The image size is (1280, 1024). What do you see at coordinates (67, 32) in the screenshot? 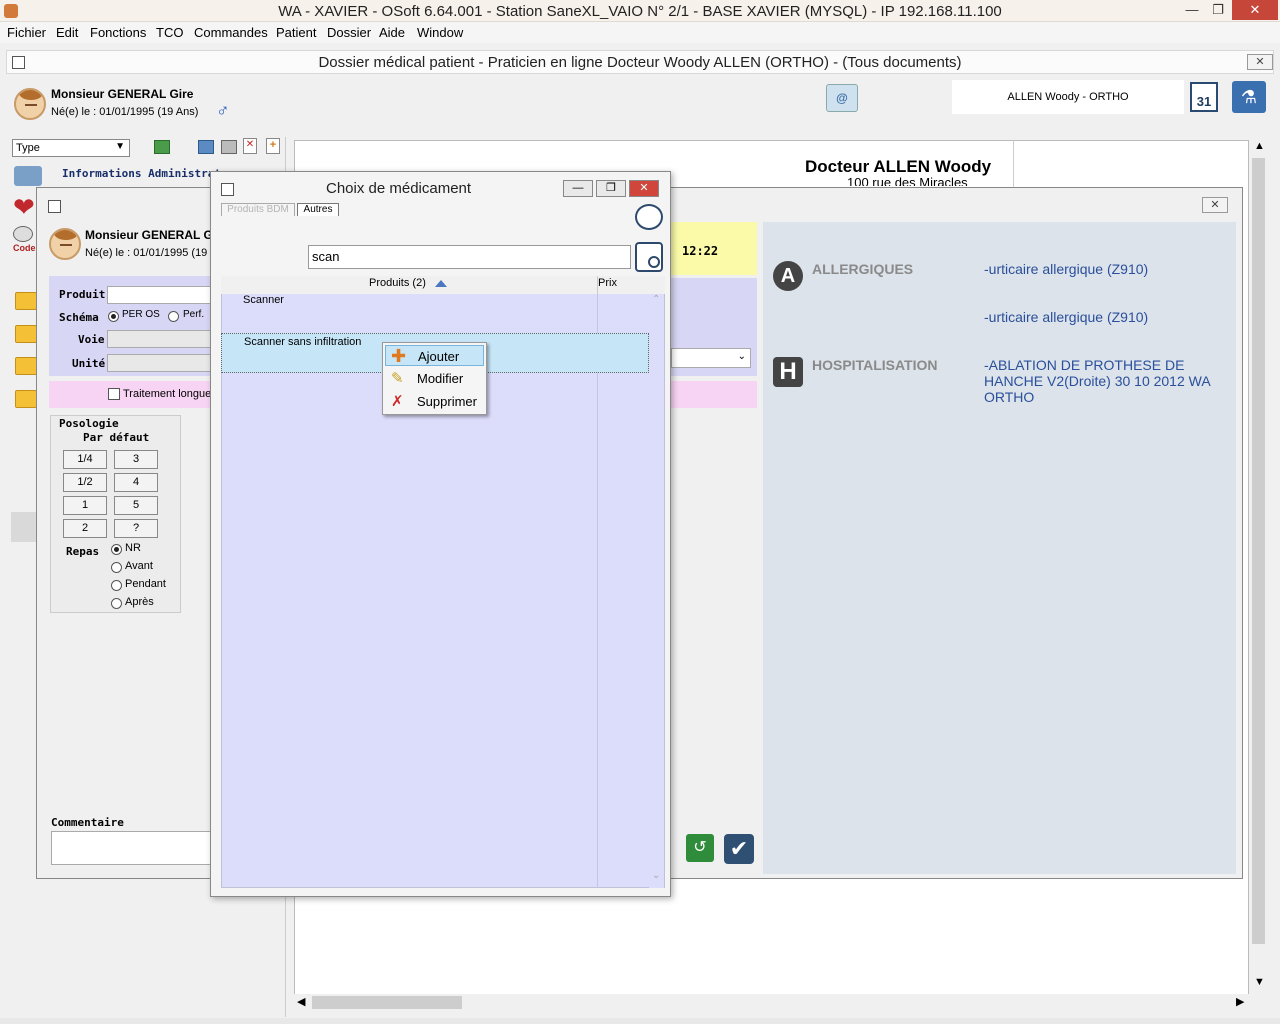
I see `menu-edit: Edit` at bounding box center [67, 32].